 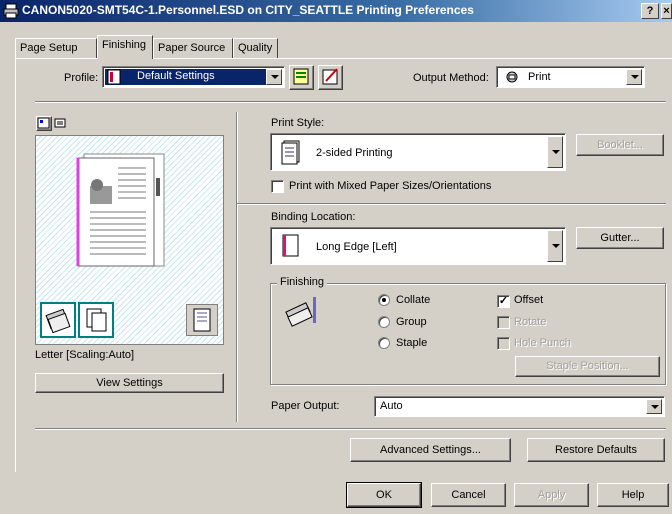 I want to click on offset-indicator, so click(x=96, y=320).